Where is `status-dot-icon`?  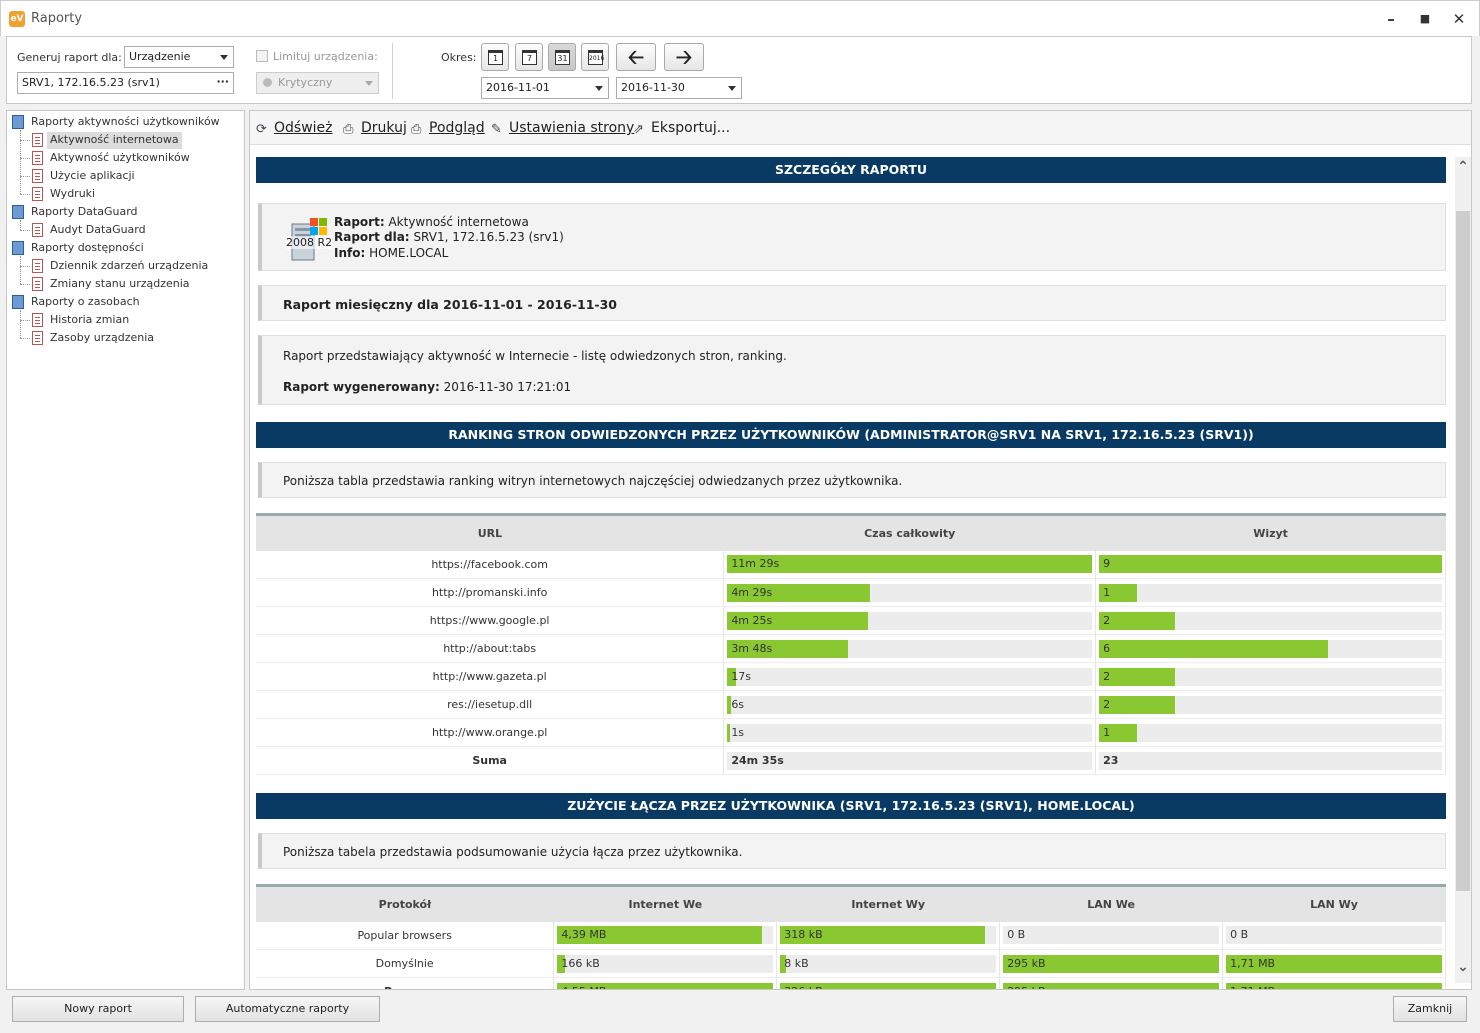 status-dot-icon is located at coordinates (267, 82).